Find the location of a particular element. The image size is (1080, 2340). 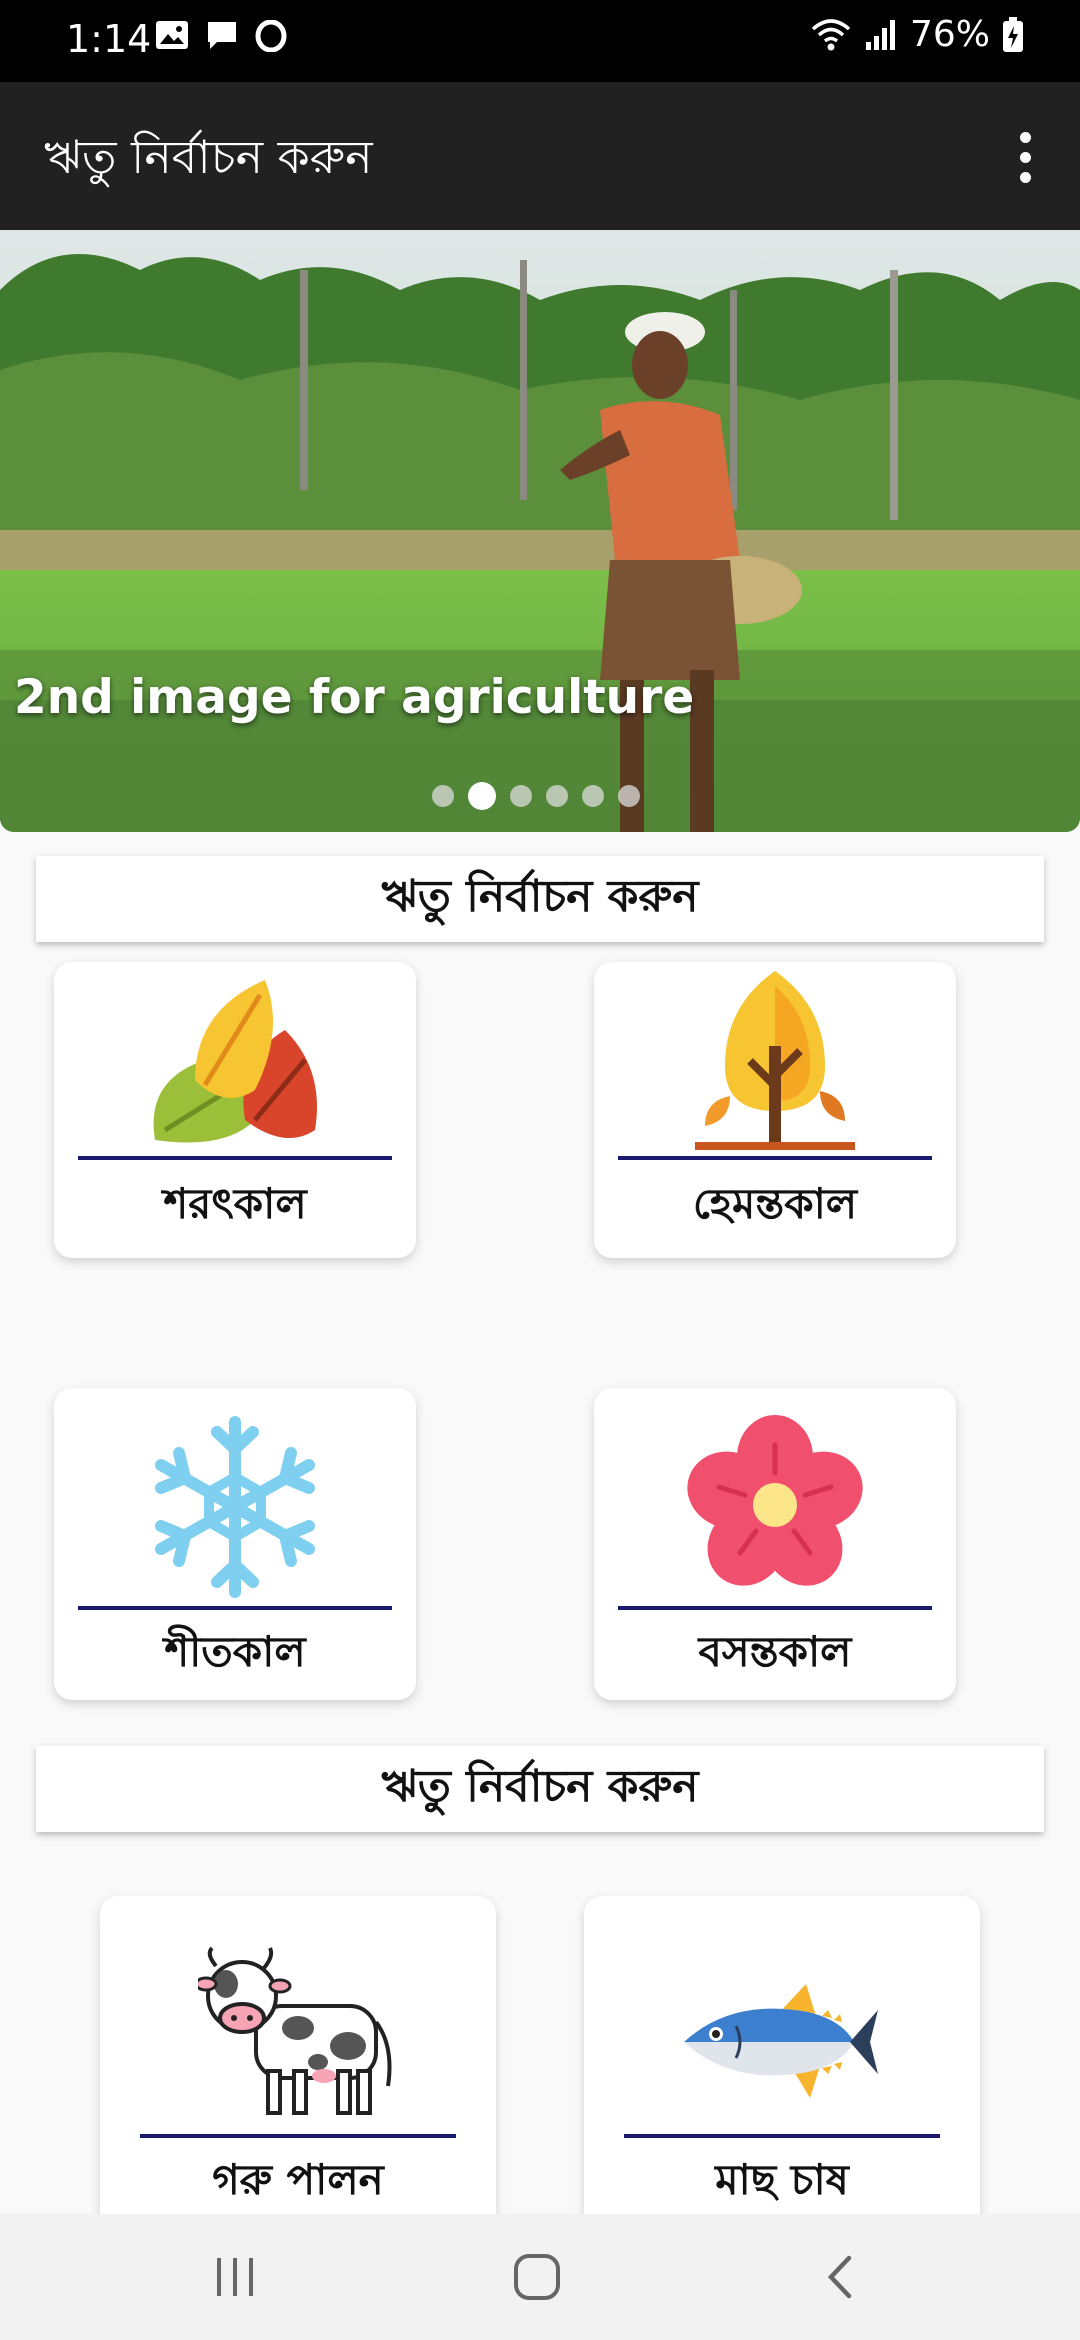

signal-icon is located at coordinates (880, 34).